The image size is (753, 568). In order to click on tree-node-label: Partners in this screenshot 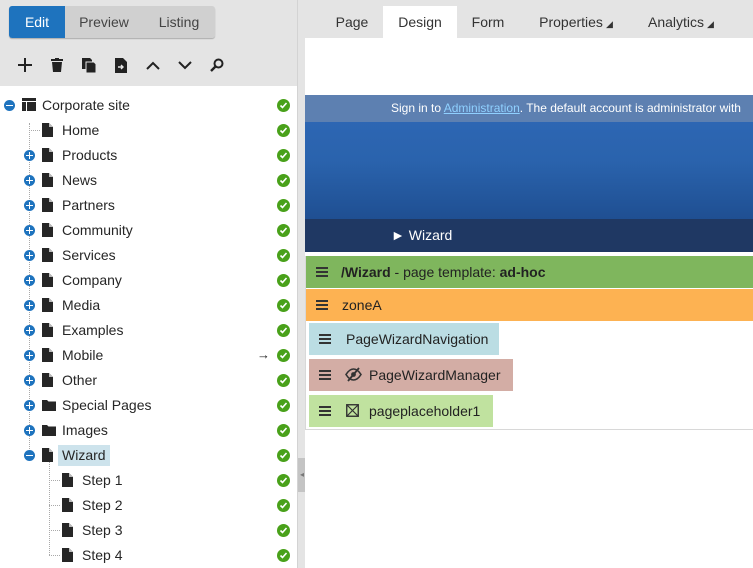, I will do `click(88, 205)`.